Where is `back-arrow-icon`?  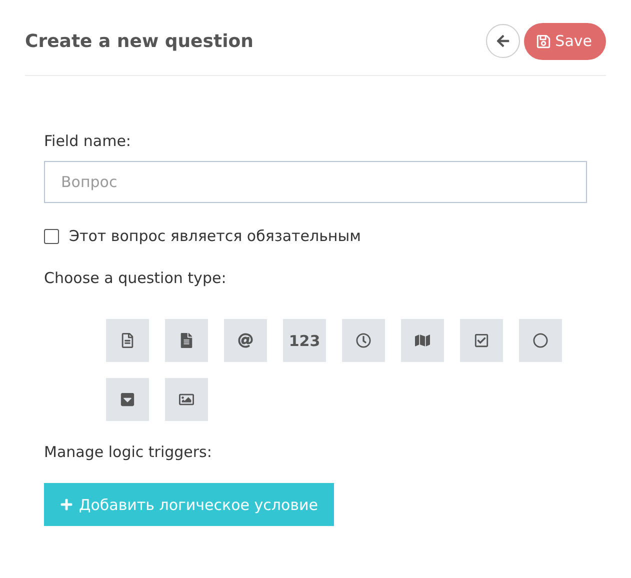 back-arrow-icon is located at coordinates (503, 41).